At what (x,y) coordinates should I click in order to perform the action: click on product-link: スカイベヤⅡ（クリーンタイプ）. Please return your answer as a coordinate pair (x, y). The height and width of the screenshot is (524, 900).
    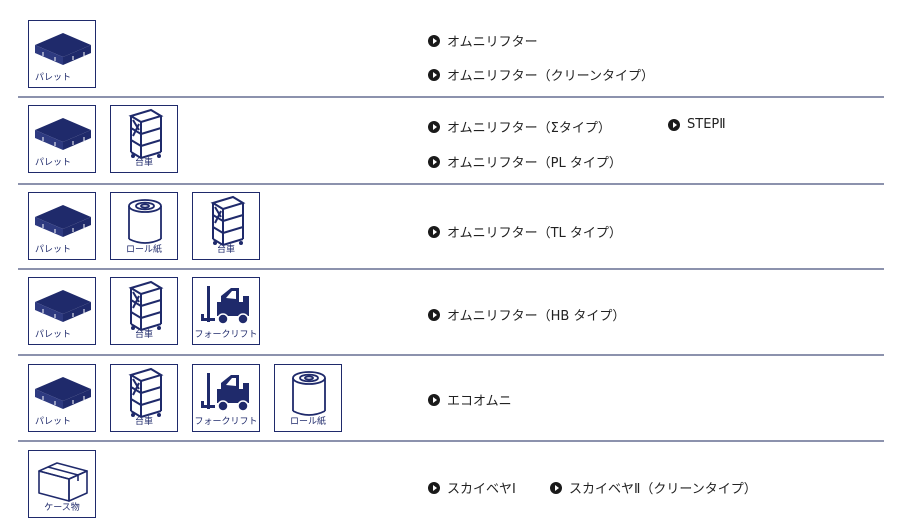
    Looking at the image, I should click on (653, 487).